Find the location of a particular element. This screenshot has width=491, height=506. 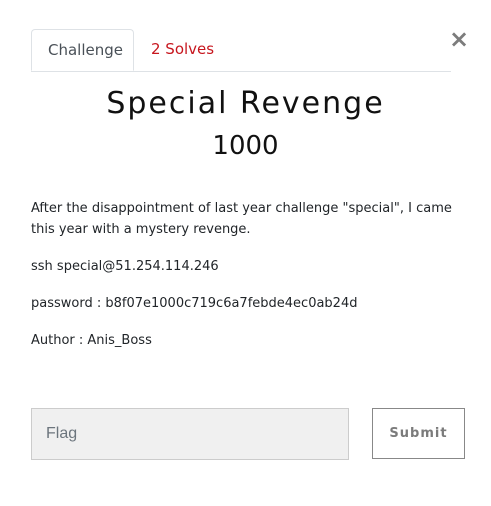

tab-challenge: Challenge is located at coordinates (82, 50).